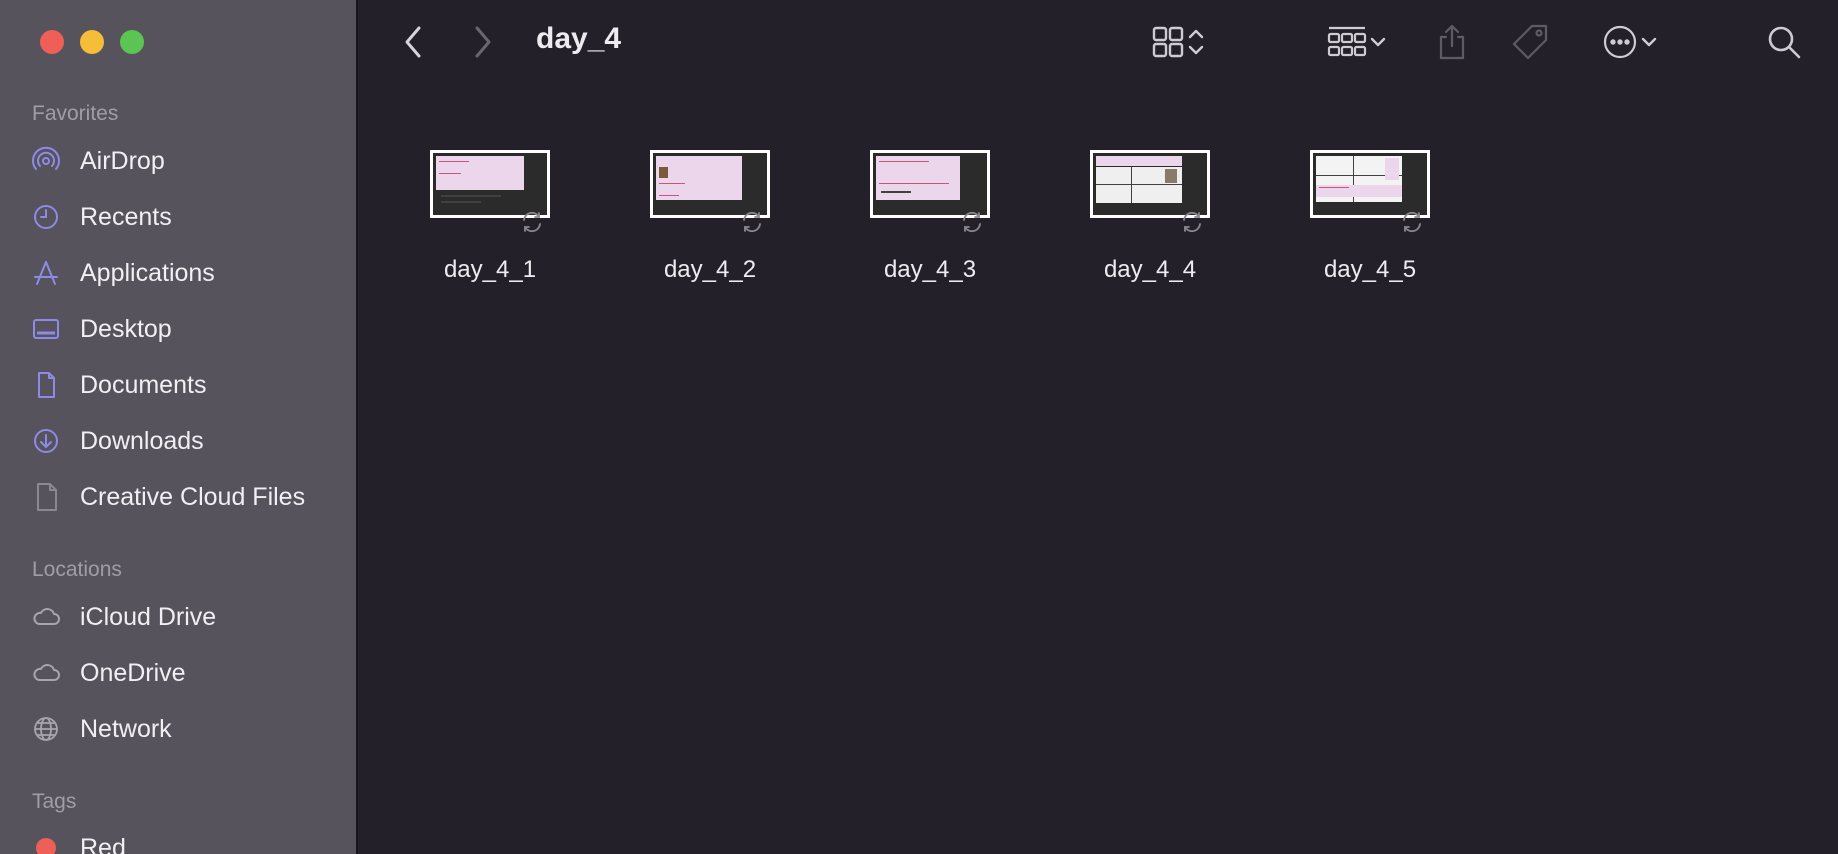 The width and height of the screenshot is (1838, 854). What do you see at coordinates (77, 569) in the screenshot?
I see `locations-heading: Locations` at bounding box center [77, 569].